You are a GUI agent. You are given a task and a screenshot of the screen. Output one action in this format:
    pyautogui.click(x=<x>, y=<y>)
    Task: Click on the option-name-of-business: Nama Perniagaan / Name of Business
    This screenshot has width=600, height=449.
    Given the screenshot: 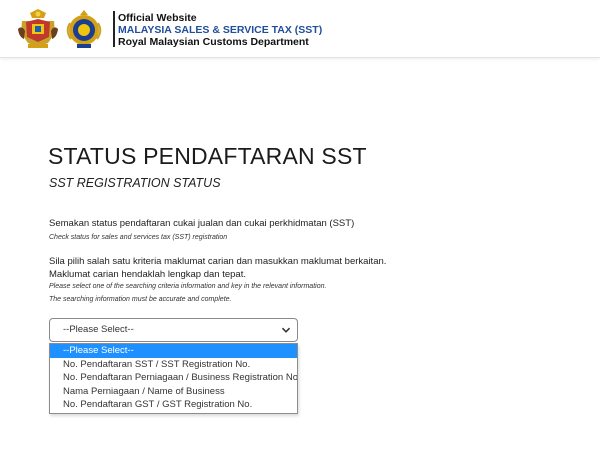 What is the action you would take?
    pyautogui.click(x=173, y=392)
    